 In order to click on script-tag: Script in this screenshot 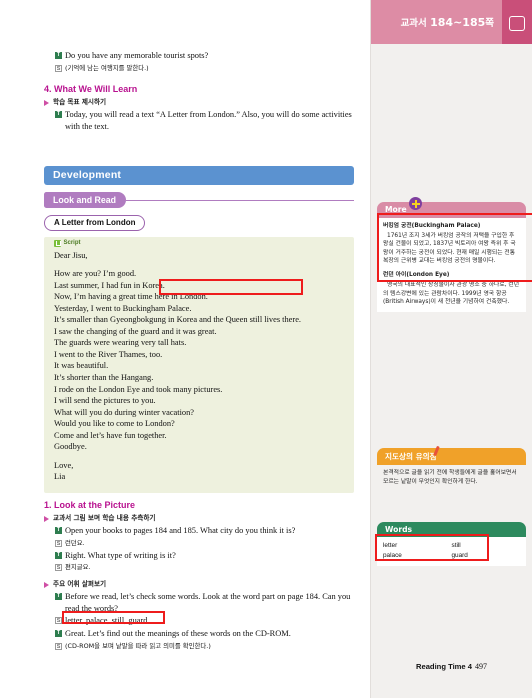, I will do `click(199, 243)`.